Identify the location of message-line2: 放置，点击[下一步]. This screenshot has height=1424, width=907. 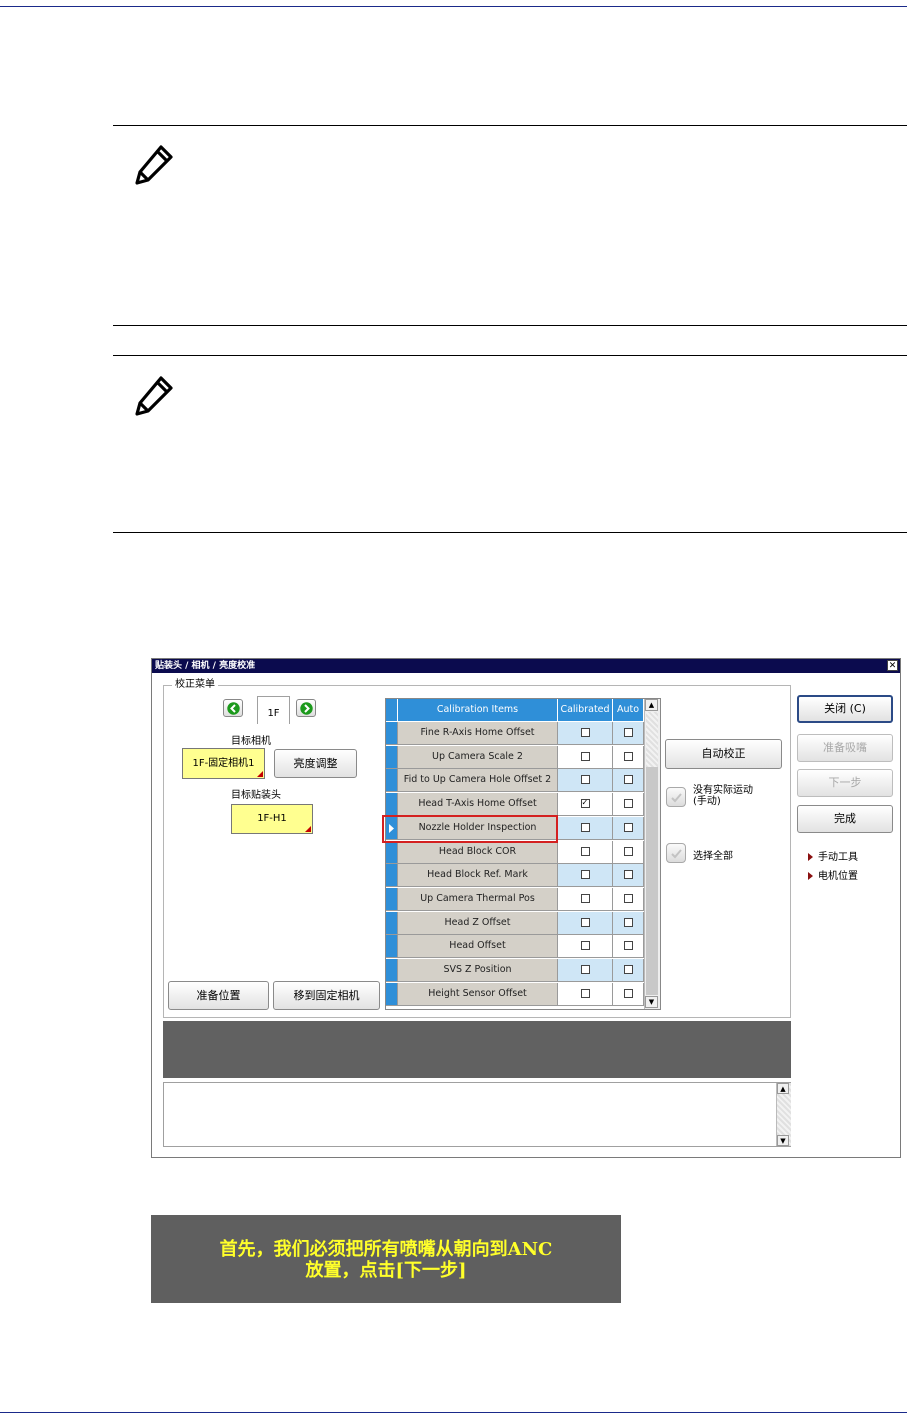
(386, 1270).